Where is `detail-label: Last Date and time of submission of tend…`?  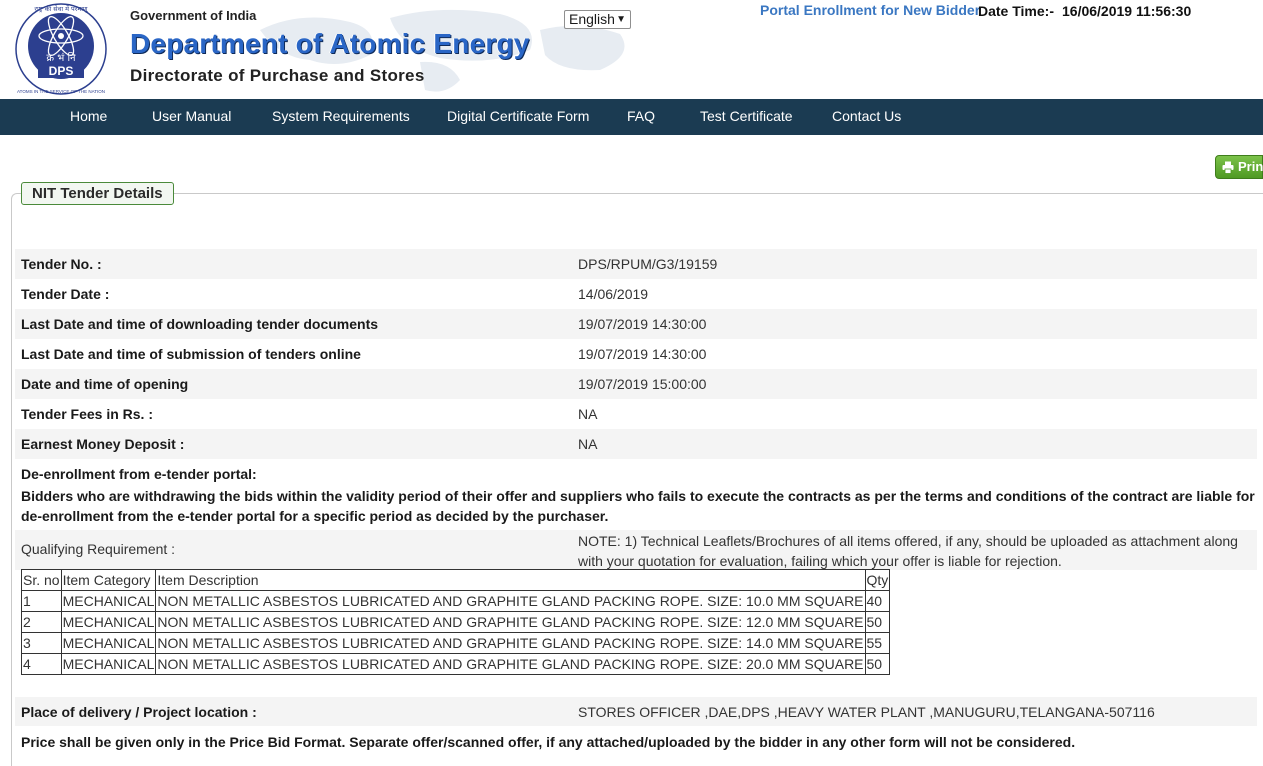
detail-label: Last Date and time of submission of tend… is located at coordinates (191, 354).